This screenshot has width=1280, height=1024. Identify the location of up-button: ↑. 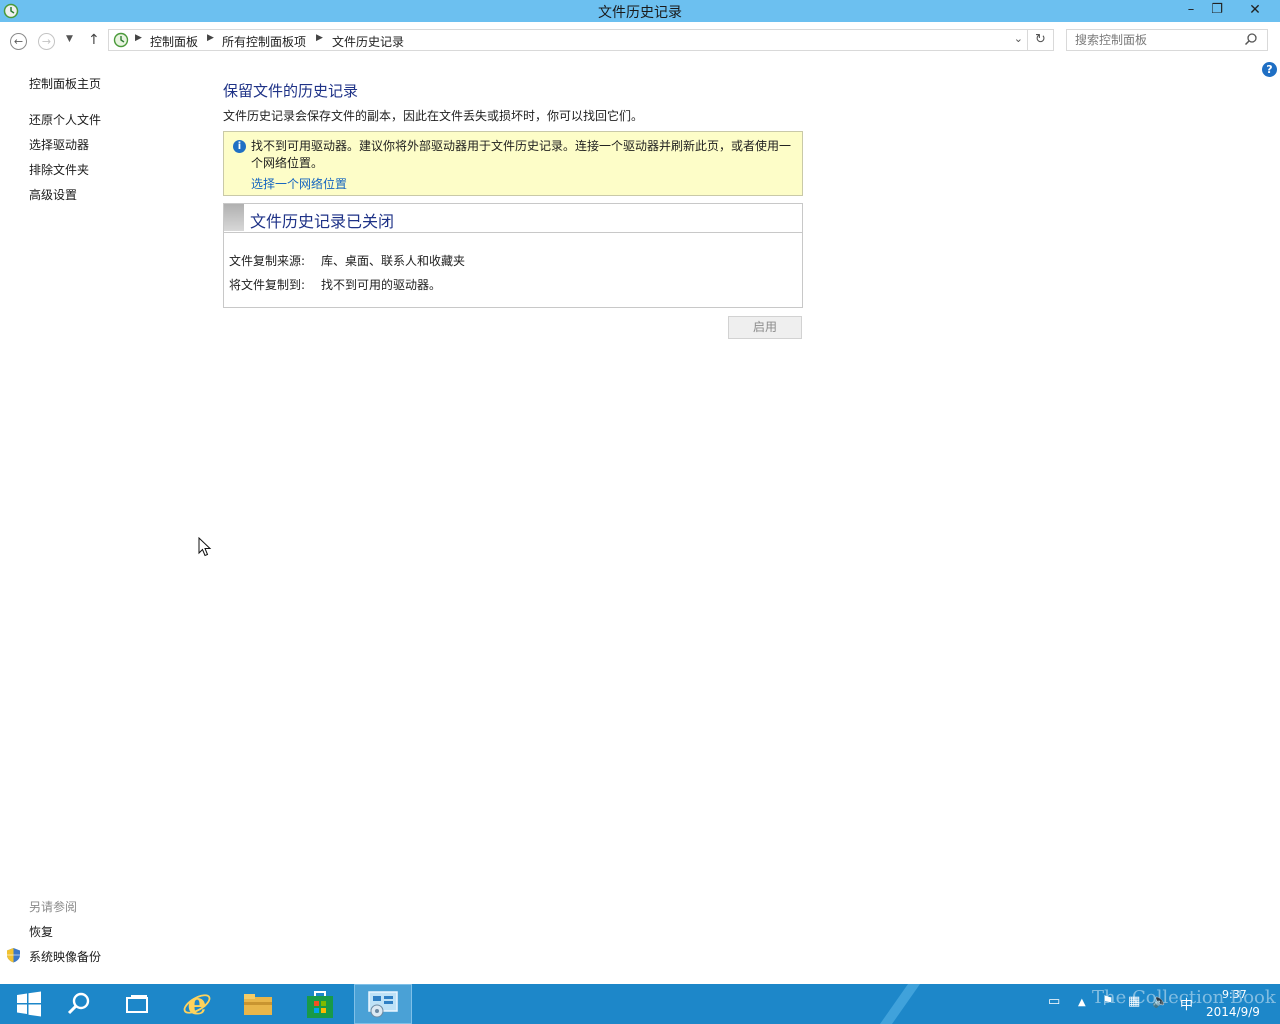
(94, 40).